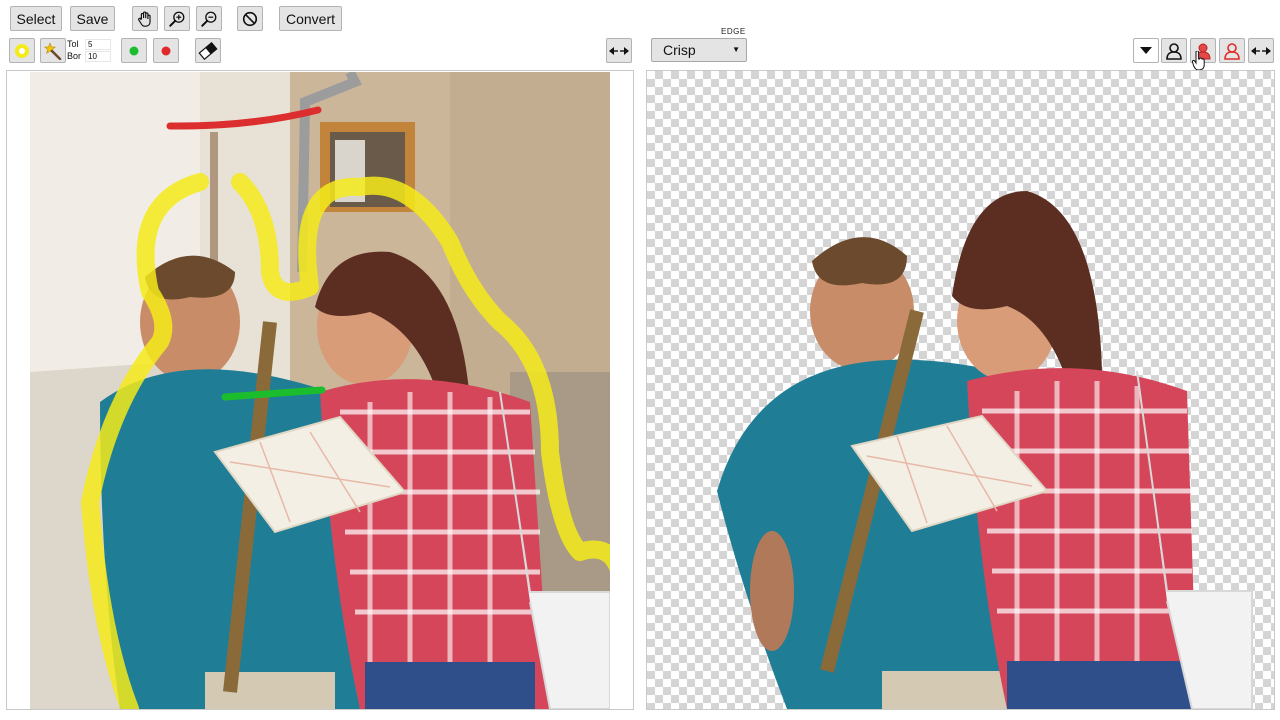 This screenshot has height=720, width=1280. I want to click on zoom-out-icon, so click(209, 19).